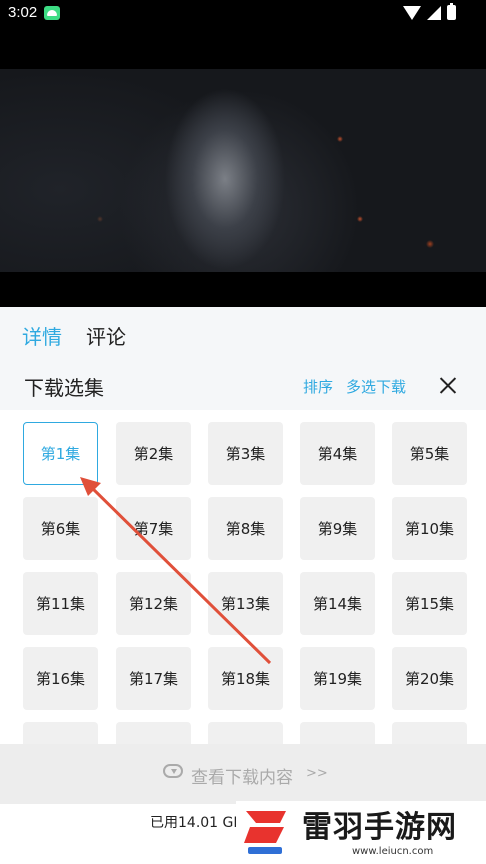 This screenshot has height=864, width=486. I want to click on close-icon, so click(448, 386).